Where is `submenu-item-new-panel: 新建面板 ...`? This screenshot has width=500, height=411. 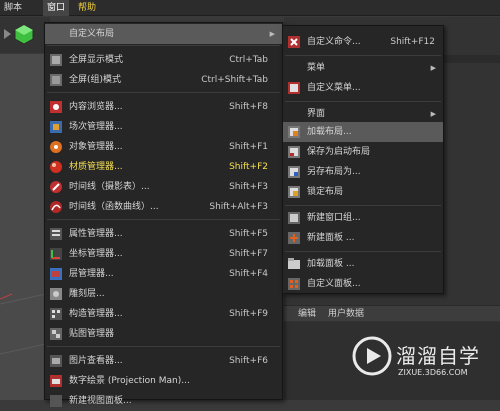 submenu-item-new-panel: 新建面板 ... is located at coordinates (363, 238).